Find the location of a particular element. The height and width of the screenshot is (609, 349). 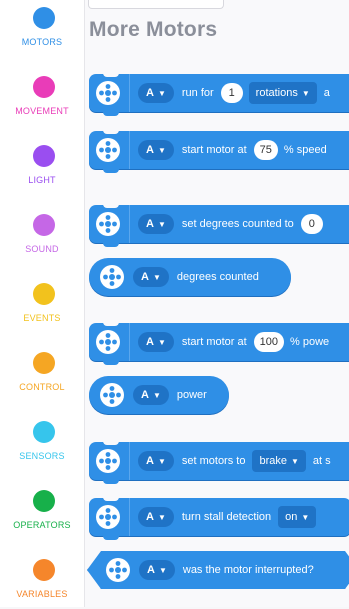

block-text-suffix: at s is located at coordinates (321, 461).